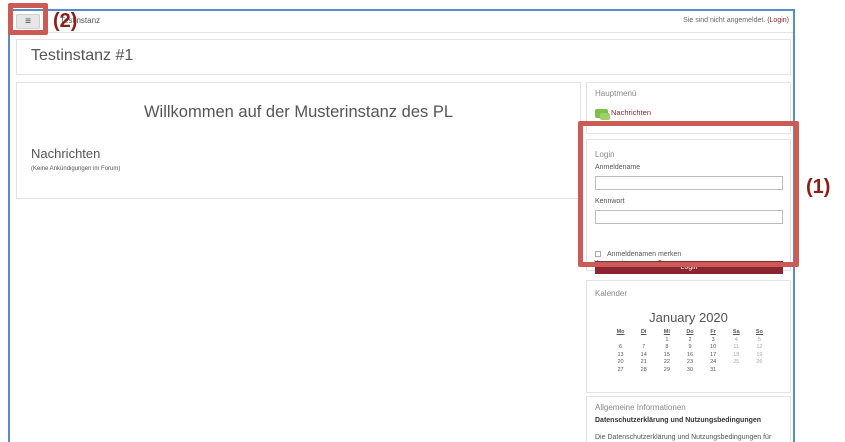  I want to click on login-link: (Login), so click(778, 20).